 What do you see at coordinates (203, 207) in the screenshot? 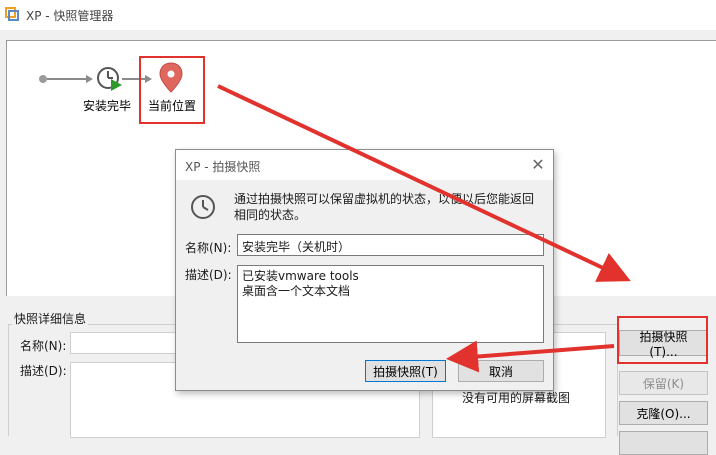
I see `clock-info-icon` at bounding box center [203, 207].